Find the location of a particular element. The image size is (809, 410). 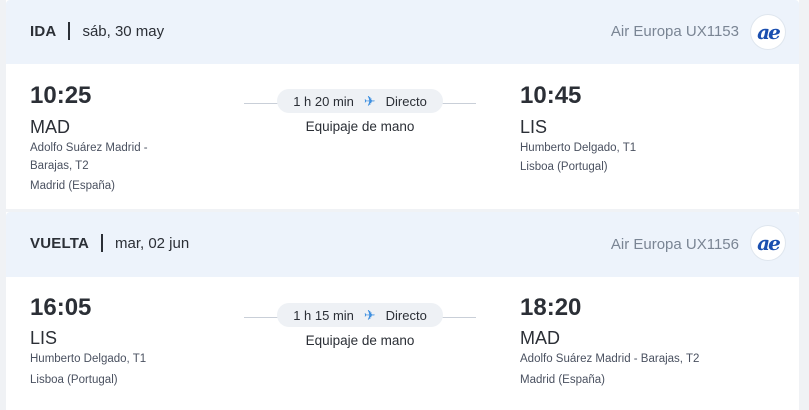

departure-airport-name: Humberto Delgado, T1 is located at coordinates (88, 359).